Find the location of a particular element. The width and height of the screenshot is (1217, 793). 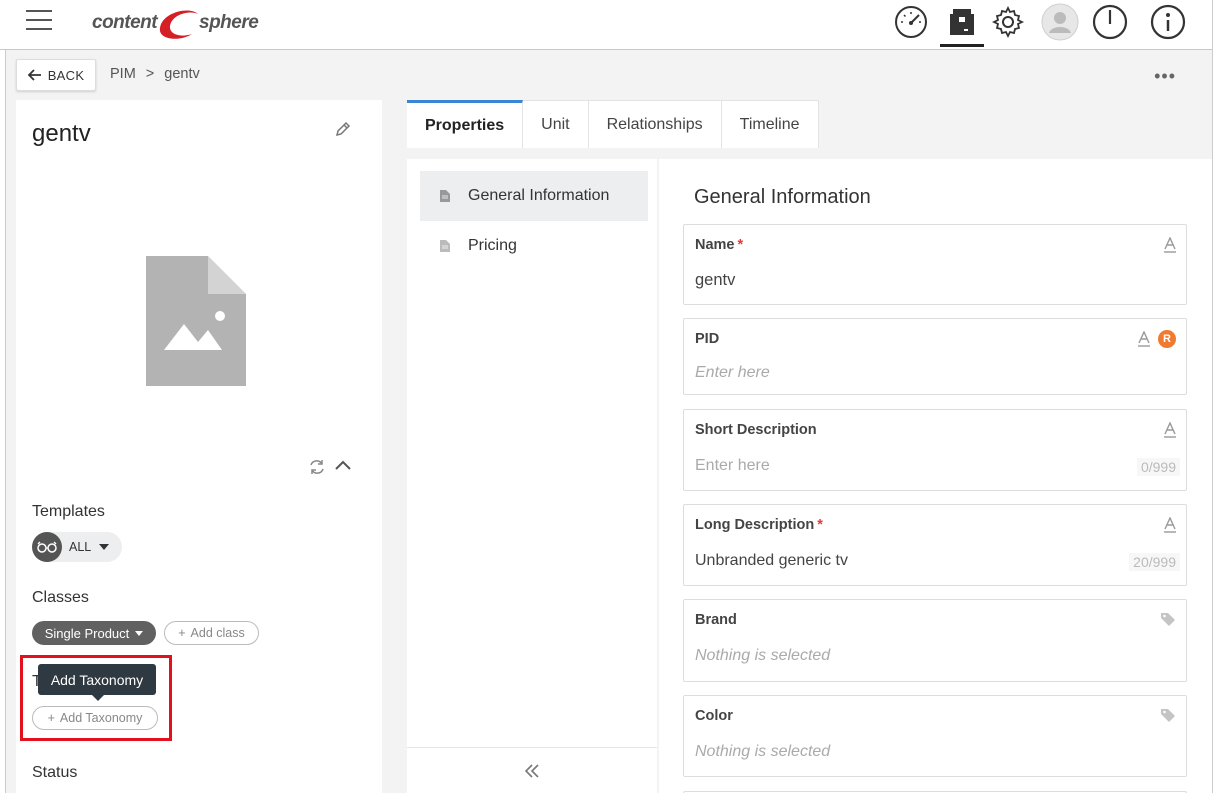

class-chip-single-product: Single Product is located at coordinates (94, 633).